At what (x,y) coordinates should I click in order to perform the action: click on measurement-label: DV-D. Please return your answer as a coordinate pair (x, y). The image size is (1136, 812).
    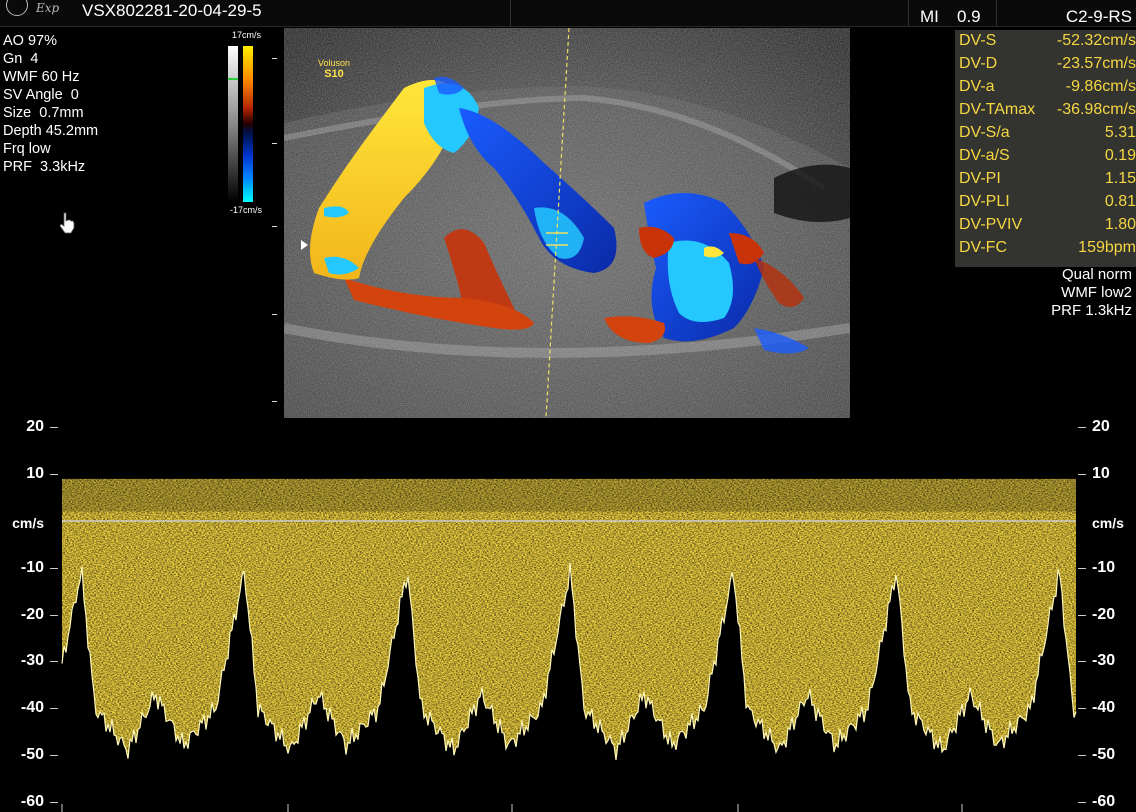
    Looking at the image, I should click on (978, 63).